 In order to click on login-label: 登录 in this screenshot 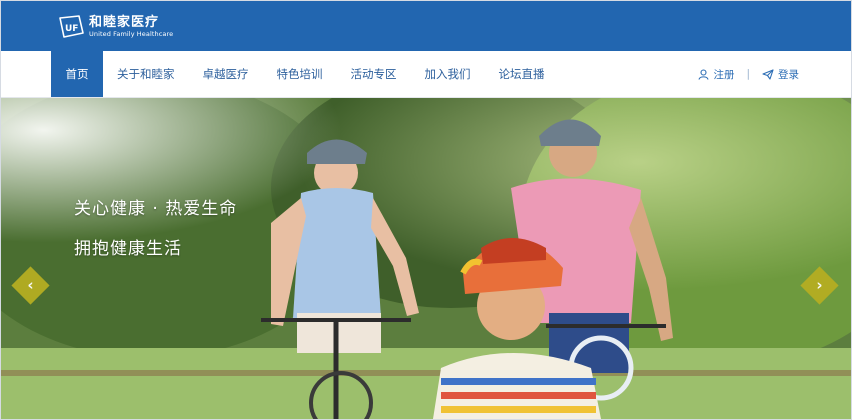, I will do `click(788, 74)`.